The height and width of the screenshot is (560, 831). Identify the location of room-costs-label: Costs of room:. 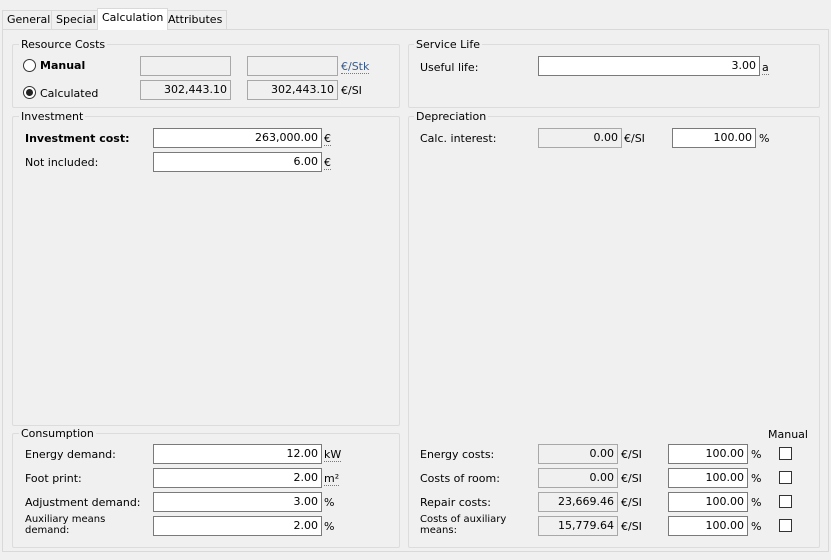
(460, 478).